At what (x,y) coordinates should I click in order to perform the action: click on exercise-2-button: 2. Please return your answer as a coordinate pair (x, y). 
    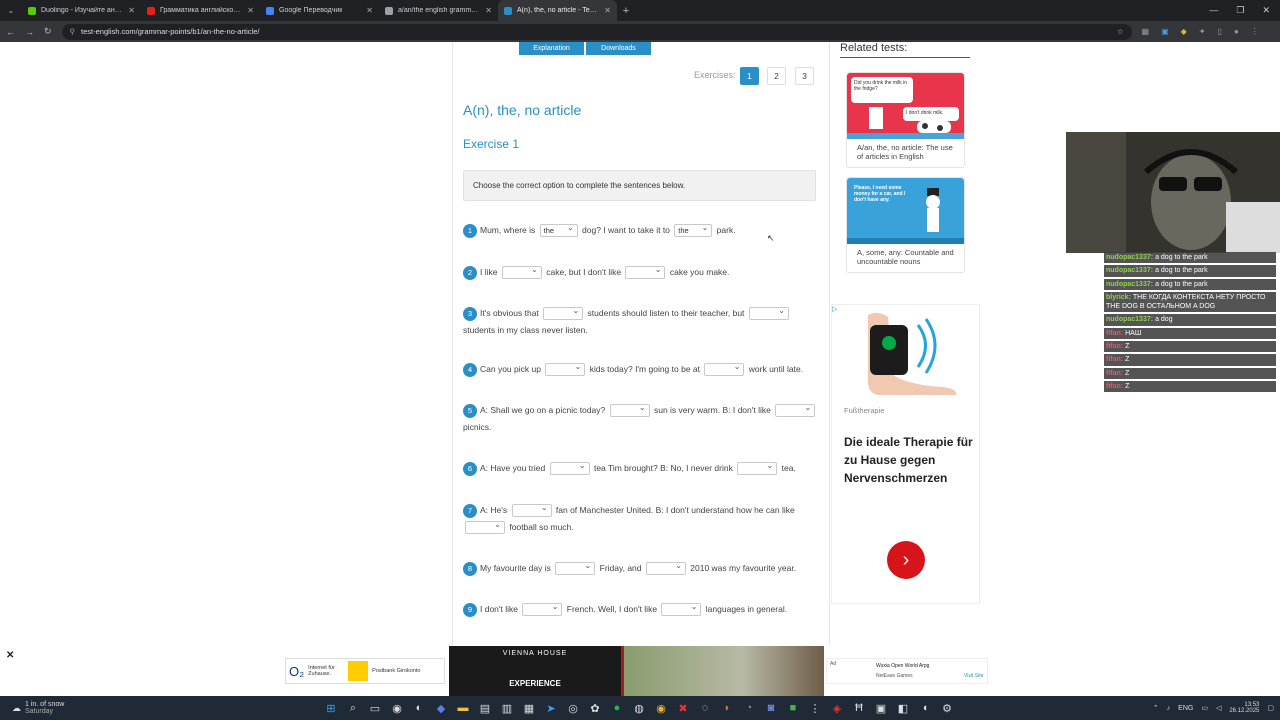
    Looking at the image, I should click on (776, 76).